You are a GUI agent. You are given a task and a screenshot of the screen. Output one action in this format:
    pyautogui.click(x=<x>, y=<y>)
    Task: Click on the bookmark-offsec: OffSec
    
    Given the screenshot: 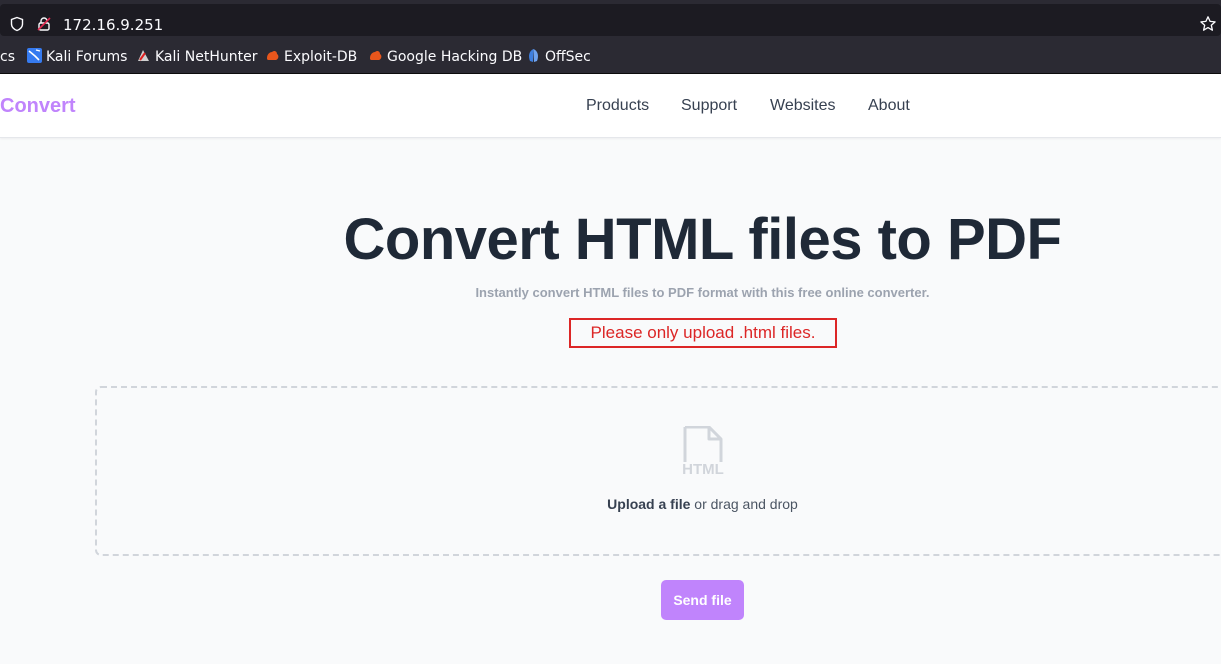 What is the action you would take?
    pyautogui.click(x=558, y=57)
    